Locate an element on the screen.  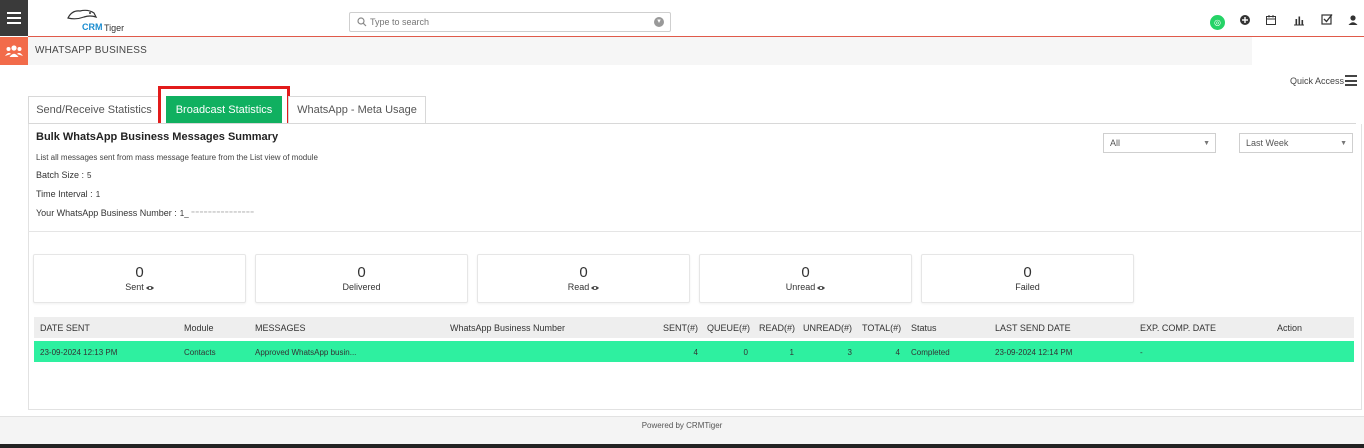
col-read: READ(#) is located at coordinates (777, 328).